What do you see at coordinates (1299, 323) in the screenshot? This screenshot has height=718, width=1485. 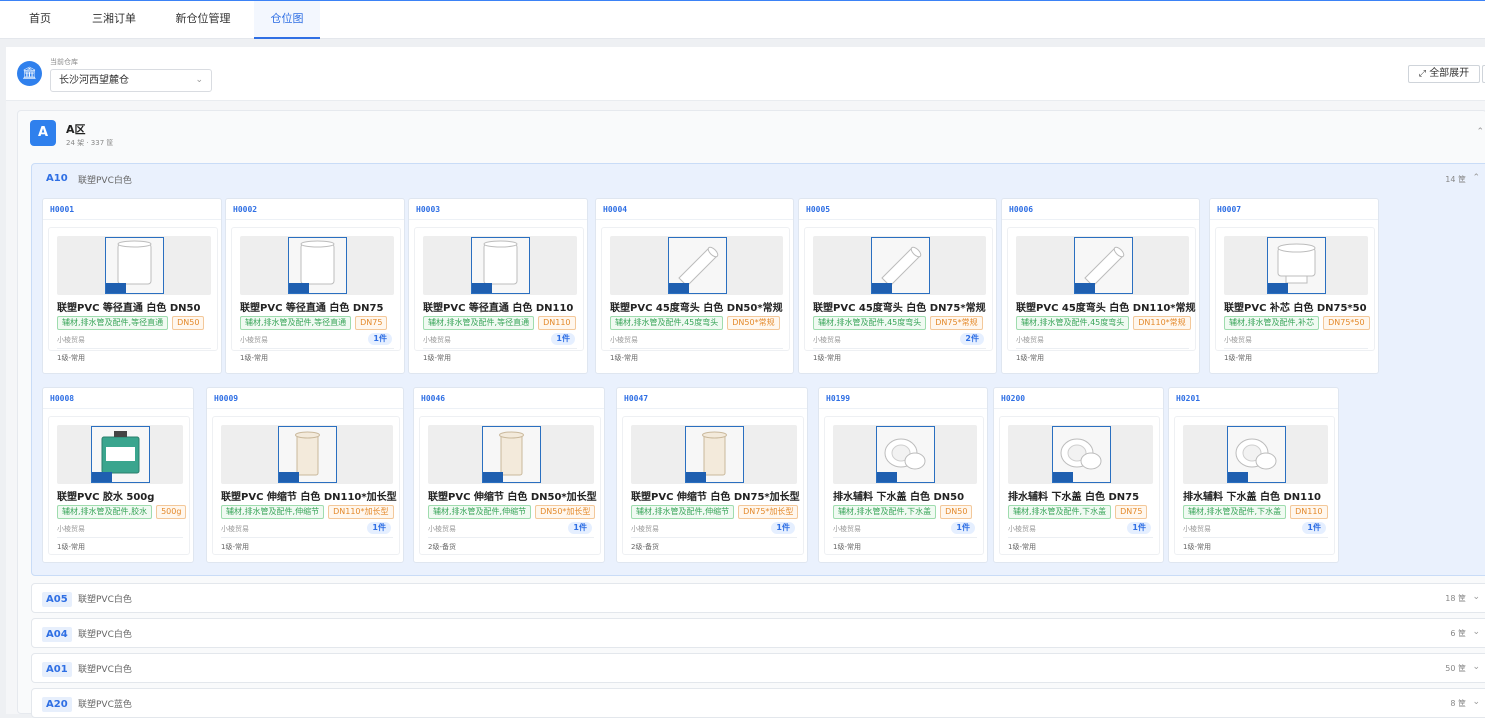 I see `product-tags: 辅材,排水管及配件,补芯 DN75*50` at bounding box center [1299, 323].